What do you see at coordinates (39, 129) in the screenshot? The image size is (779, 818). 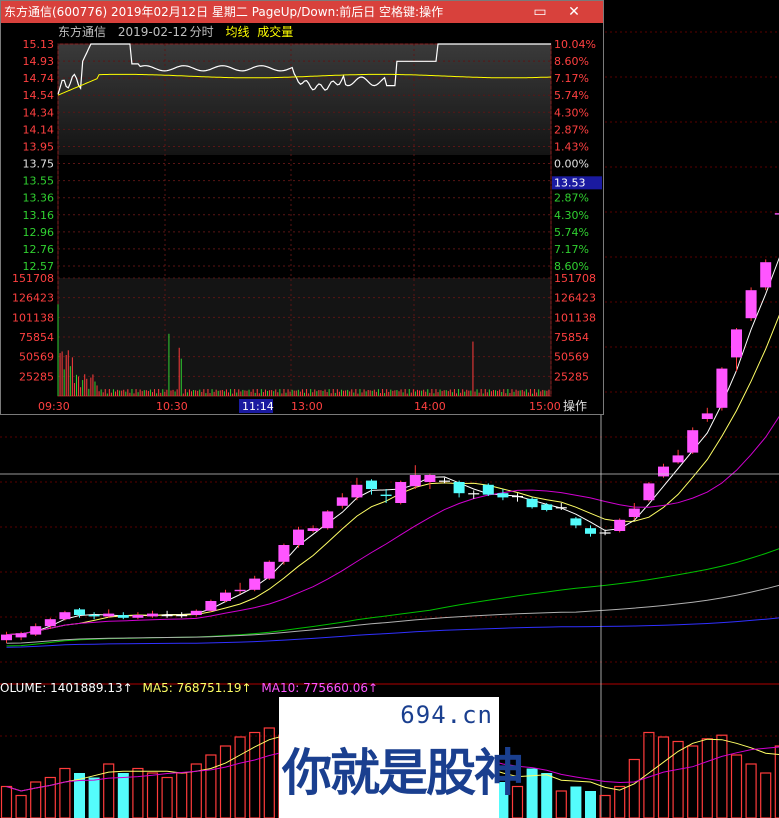 I see `price-tick: 14.14` at bounding box center [39, 129].